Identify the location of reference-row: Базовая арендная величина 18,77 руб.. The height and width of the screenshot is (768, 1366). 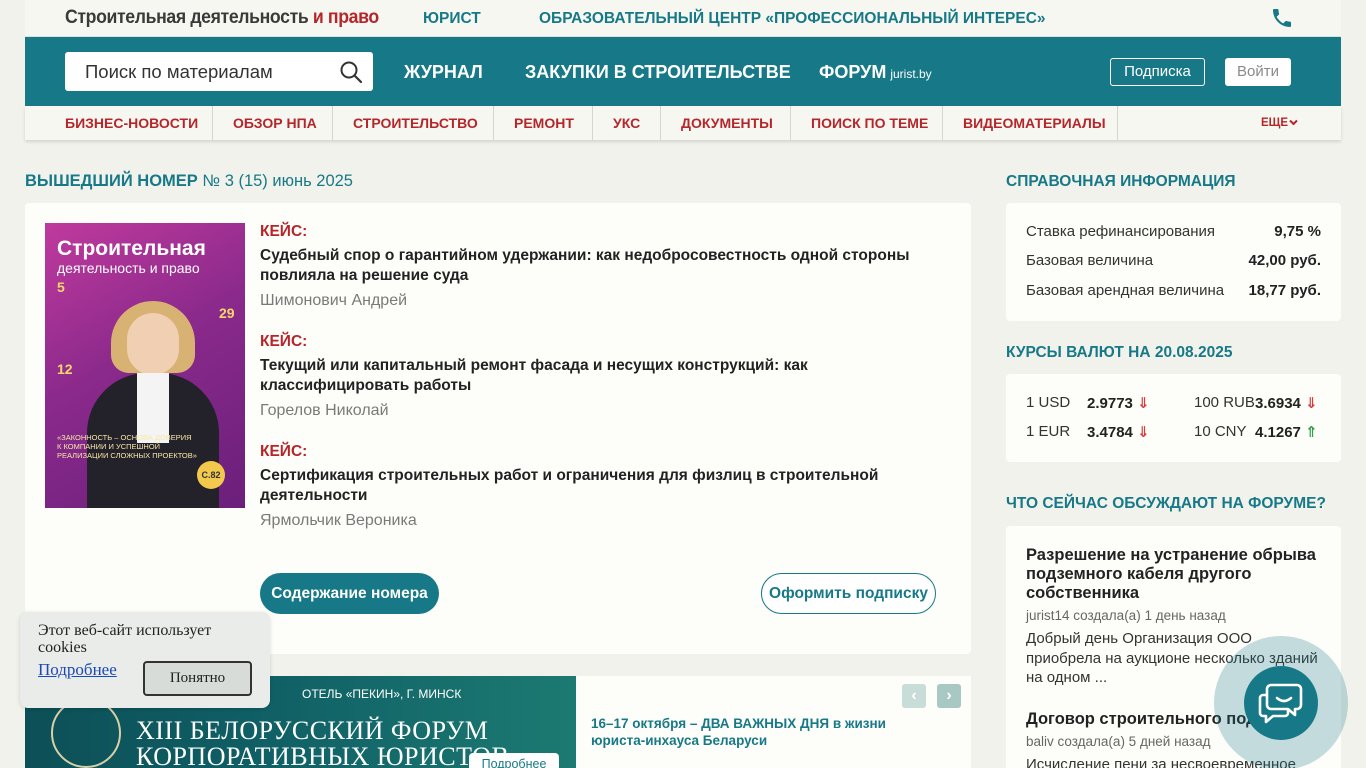
(1173, 290).